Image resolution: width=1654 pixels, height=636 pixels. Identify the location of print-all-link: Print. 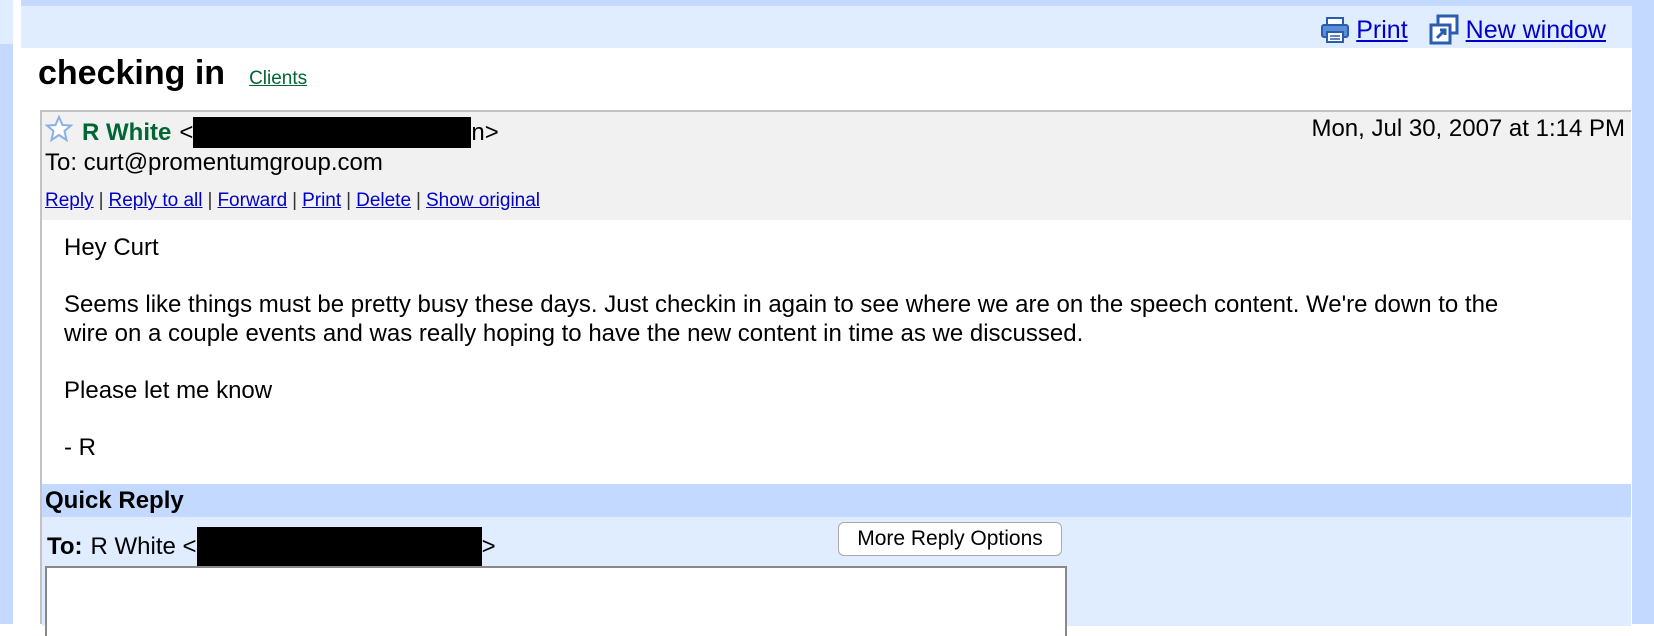
(1364, 30).